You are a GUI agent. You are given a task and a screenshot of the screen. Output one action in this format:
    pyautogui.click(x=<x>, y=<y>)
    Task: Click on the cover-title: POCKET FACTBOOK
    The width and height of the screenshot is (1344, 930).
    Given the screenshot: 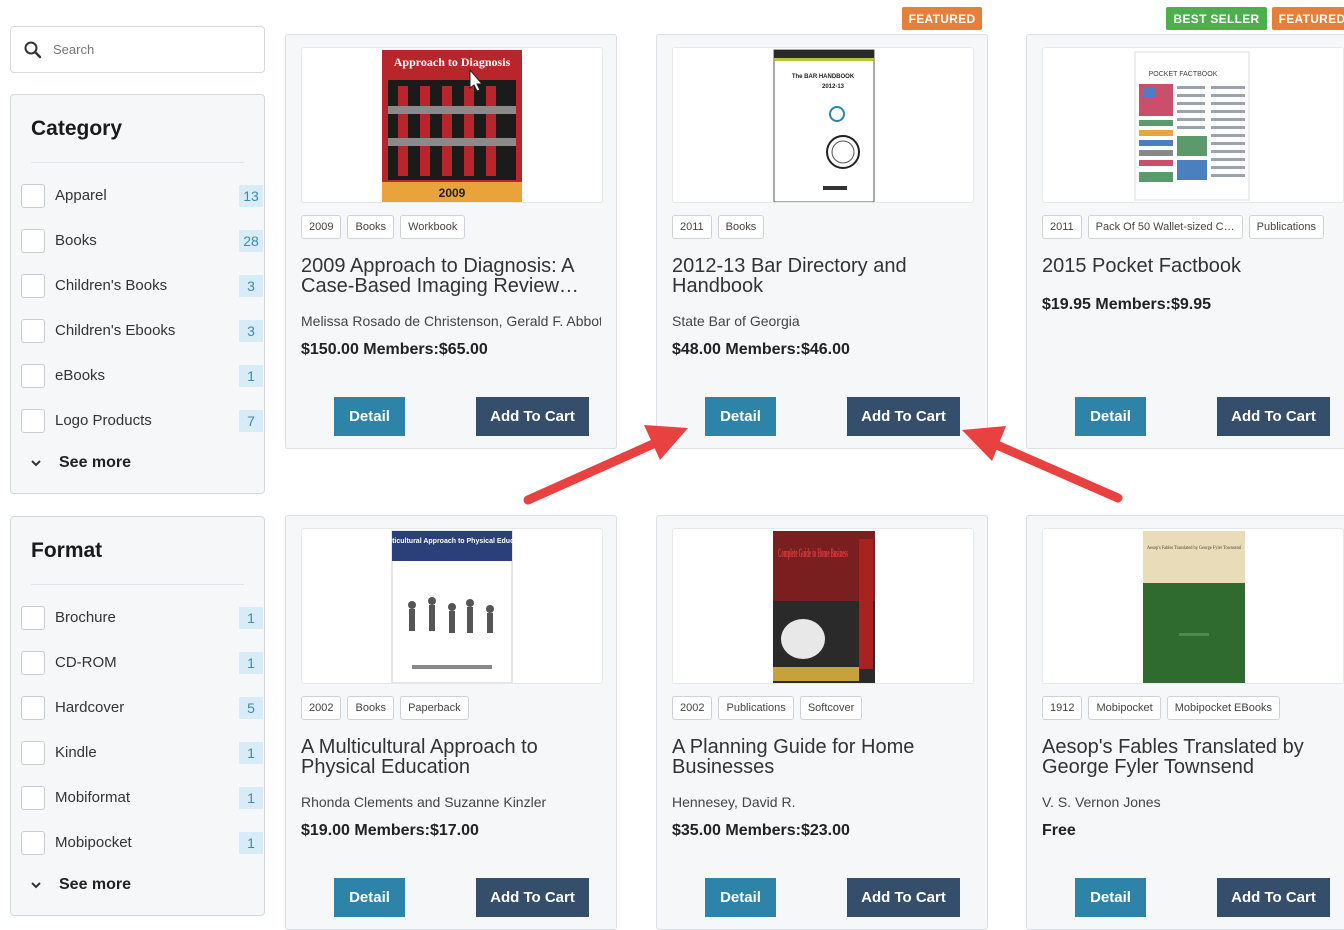 What is the action you would take?
    pyautogui.click(x=1183, y=74)
    